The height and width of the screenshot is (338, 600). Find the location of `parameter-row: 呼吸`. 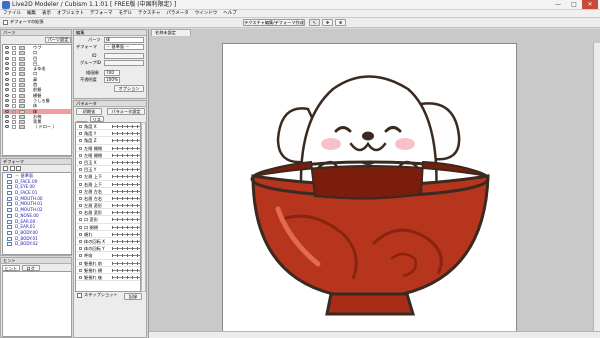

parameter-row: 呼吸 is located at coordinates (108, 256).